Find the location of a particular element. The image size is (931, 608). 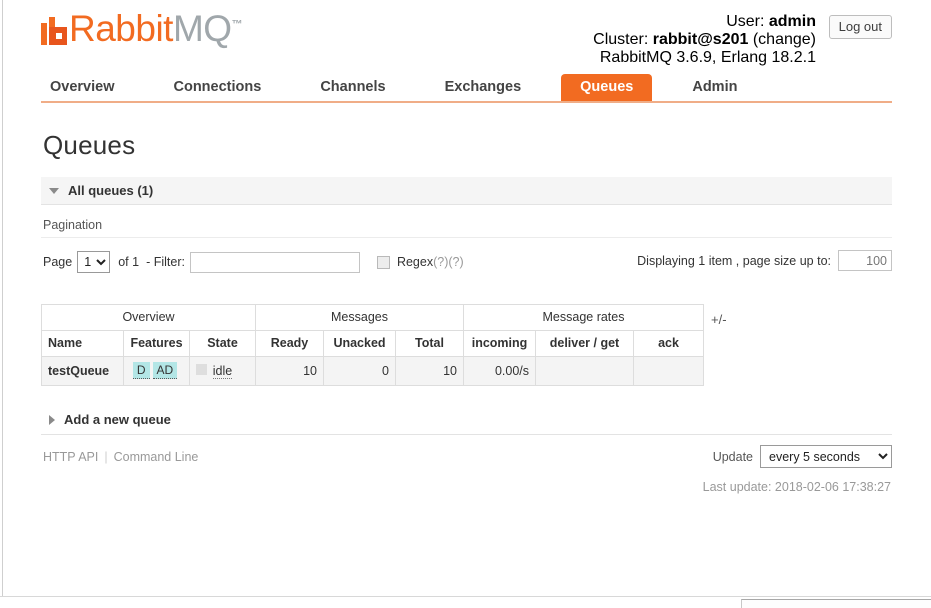

state-label: idle is located at coordinates (222, 371).